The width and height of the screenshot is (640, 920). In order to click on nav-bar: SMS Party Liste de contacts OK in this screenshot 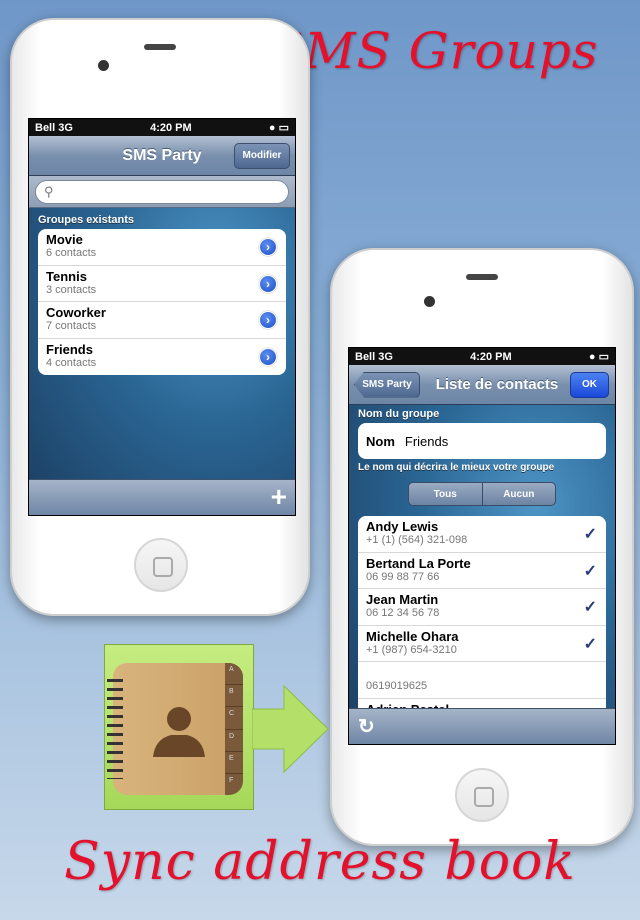, I will do `click(482, 385)`.